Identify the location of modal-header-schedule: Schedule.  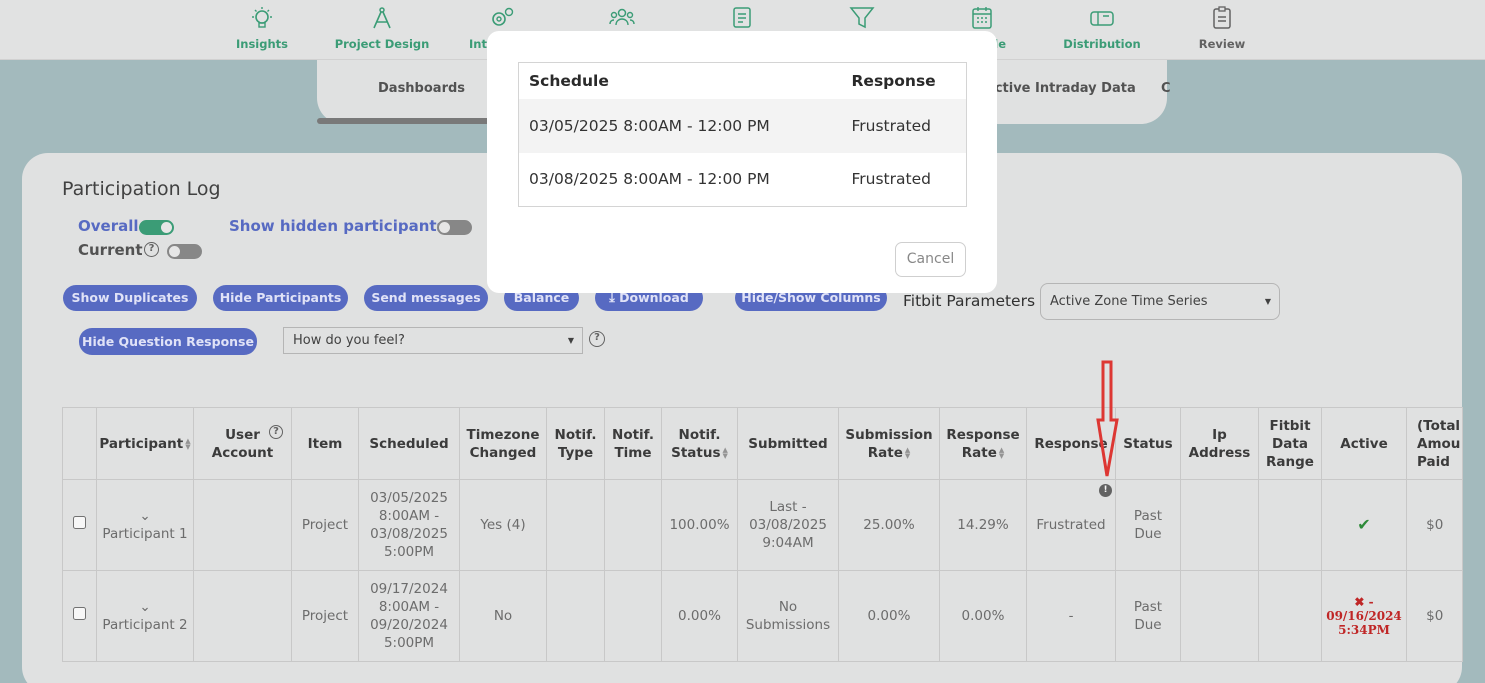
(569, 80).